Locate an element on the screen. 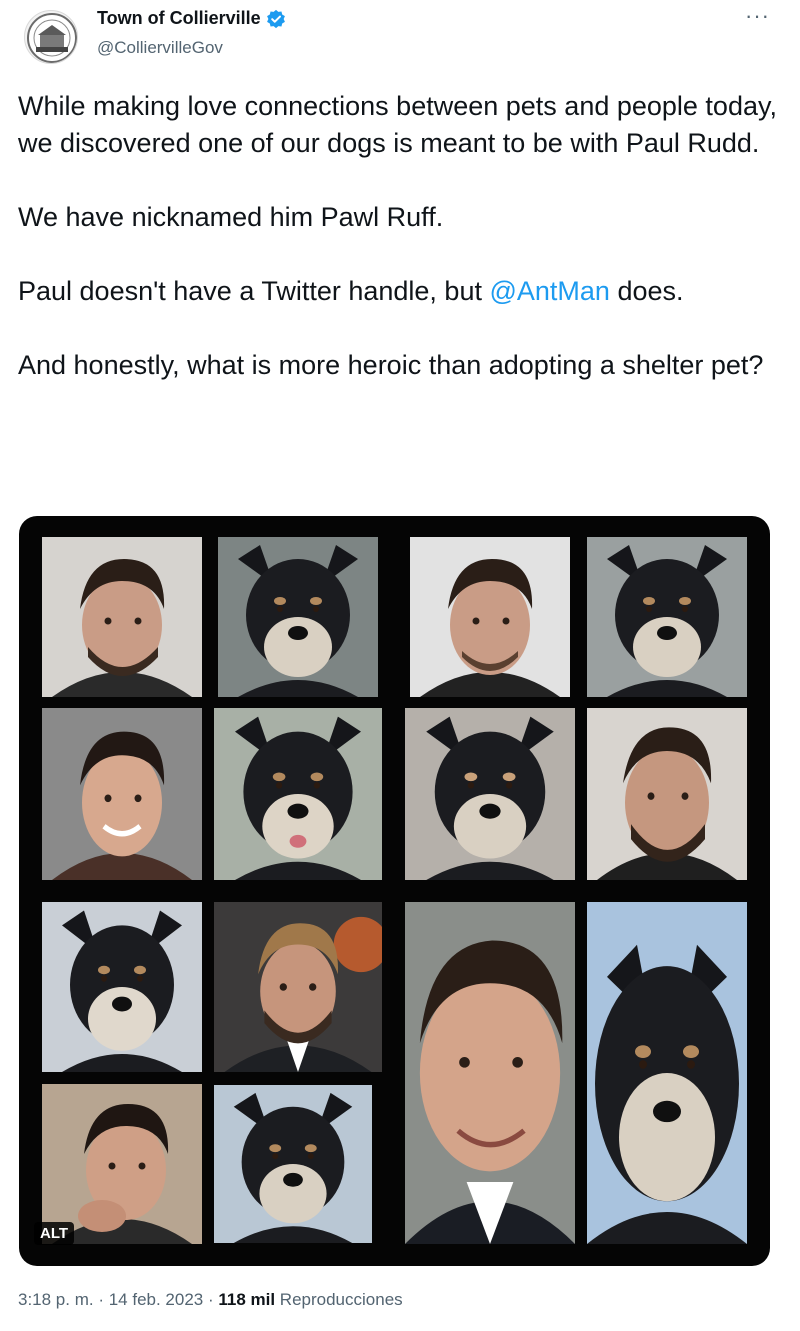 The height and width of the screenshot is (1331, 800). views-label: Reproducciones is located at coordinates (339, 1299).